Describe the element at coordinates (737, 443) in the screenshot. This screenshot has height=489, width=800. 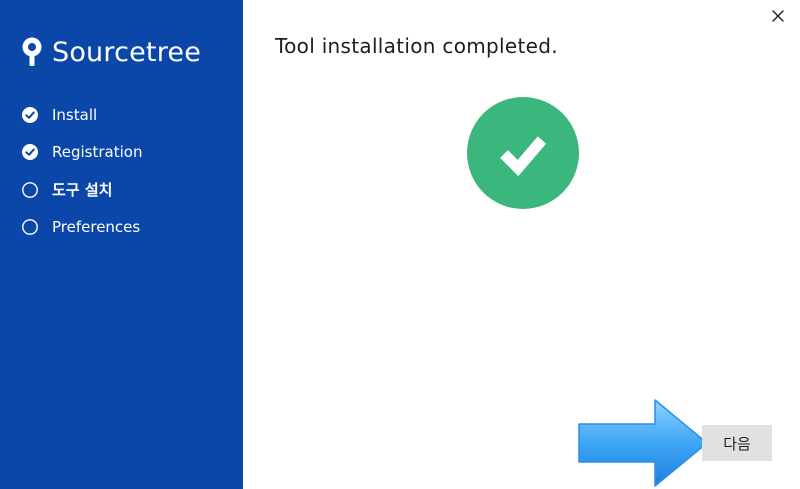
I see `next-button: 다음` at that location.